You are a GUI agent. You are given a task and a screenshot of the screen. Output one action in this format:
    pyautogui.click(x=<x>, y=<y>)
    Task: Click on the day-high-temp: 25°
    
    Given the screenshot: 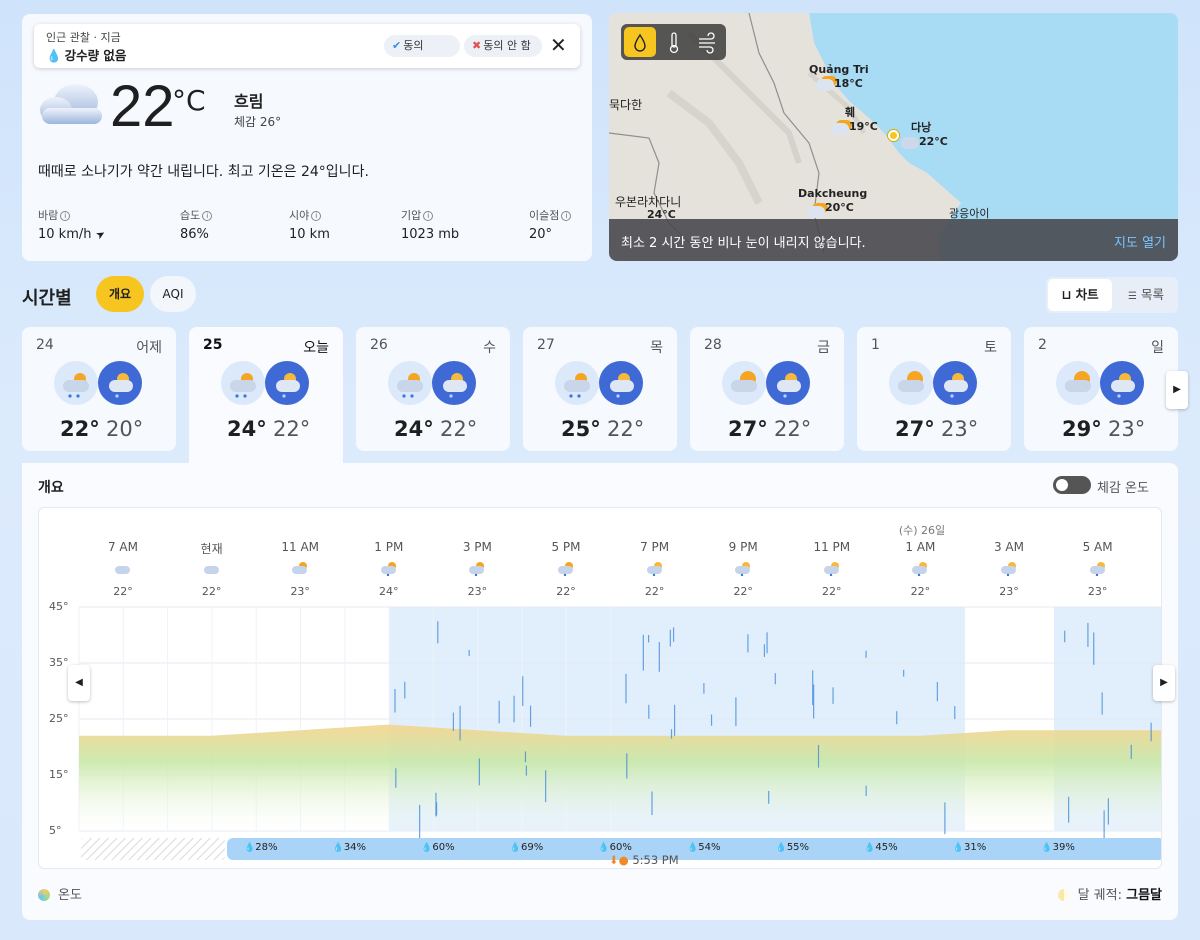 What is the action you would take?
    pyautogui.click(x=581, y=429)
    